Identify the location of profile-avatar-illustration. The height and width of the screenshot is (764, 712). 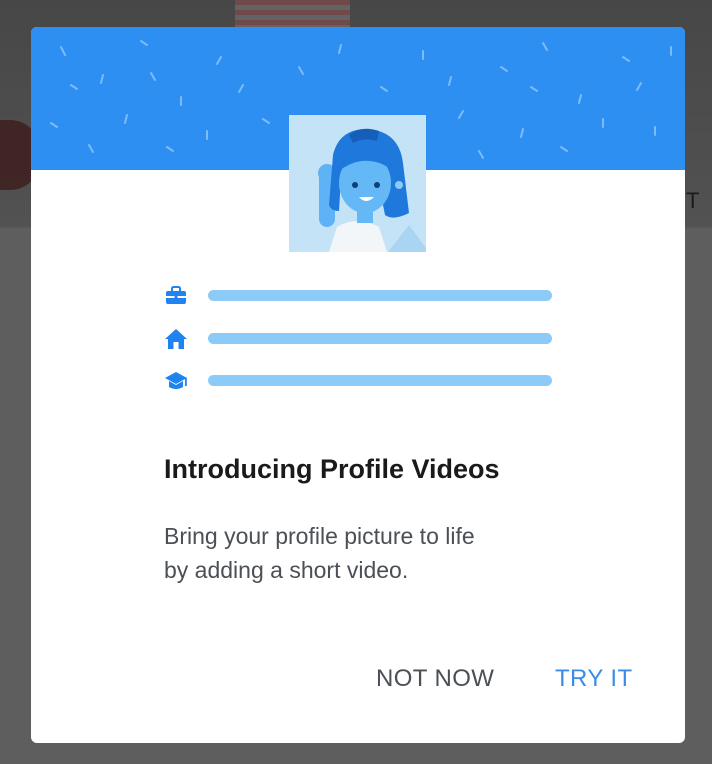
(357, 183).